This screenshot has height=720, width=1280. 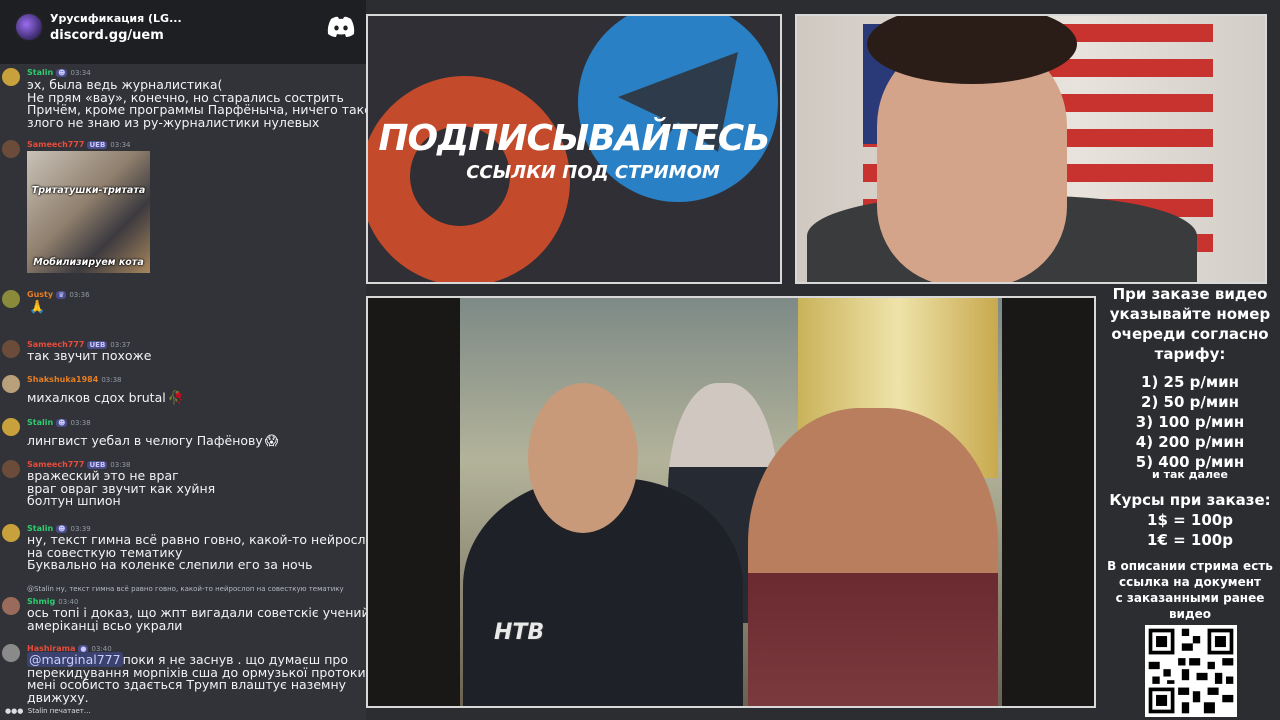 What do you see at coordinates (79, 144) in the screenshot?
I see `username: Sameech777 UEB 03:34` at bounding box center [79, 144].